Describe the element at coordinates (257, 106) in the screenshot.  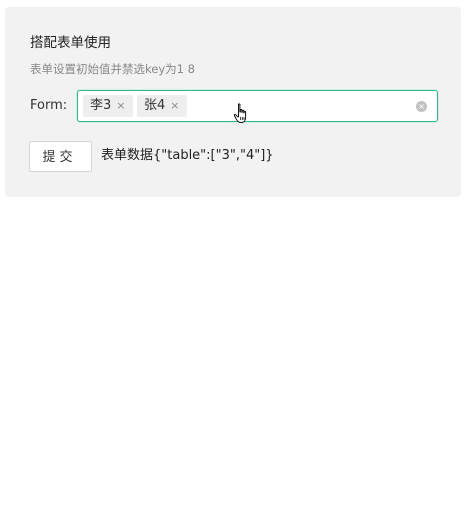
I see `multi-select-input: 李3 × 张4 × ×` at that location.